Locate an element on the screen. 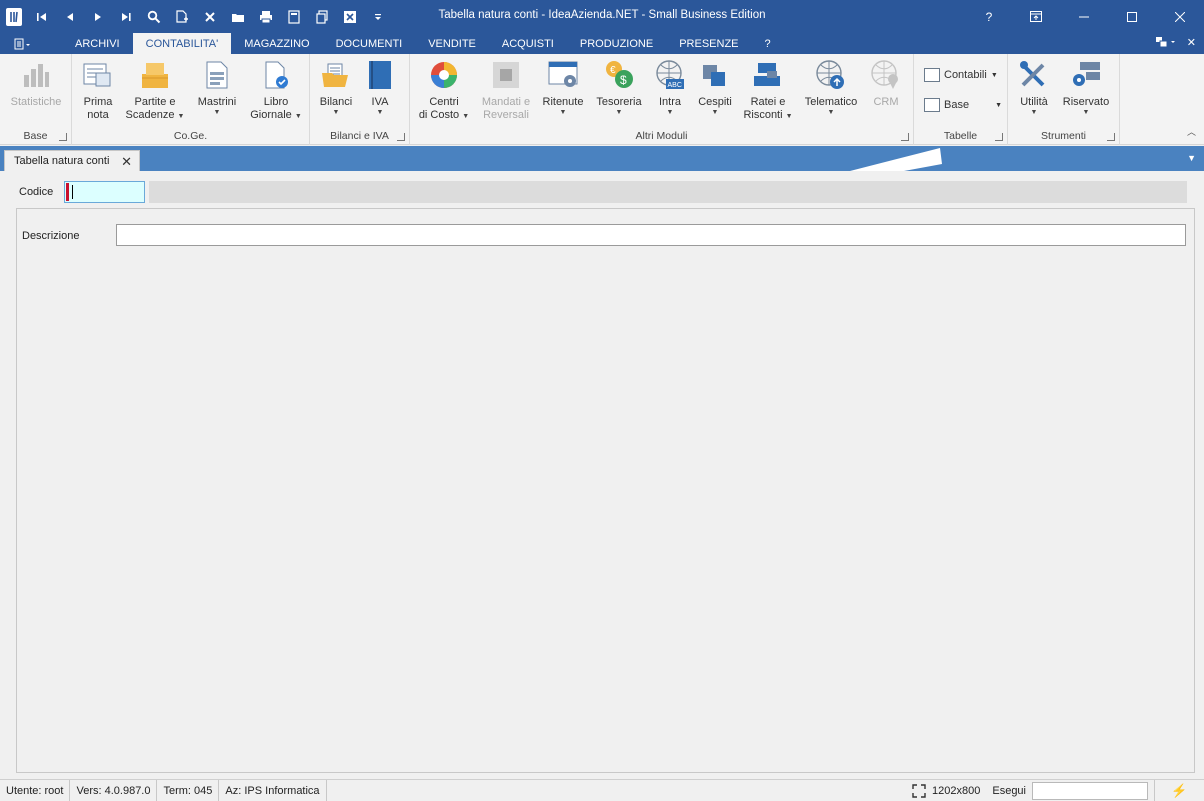 The width and height of the screenshot is (1204, 801). app-logo-icon is located at coordinates (14, 16).